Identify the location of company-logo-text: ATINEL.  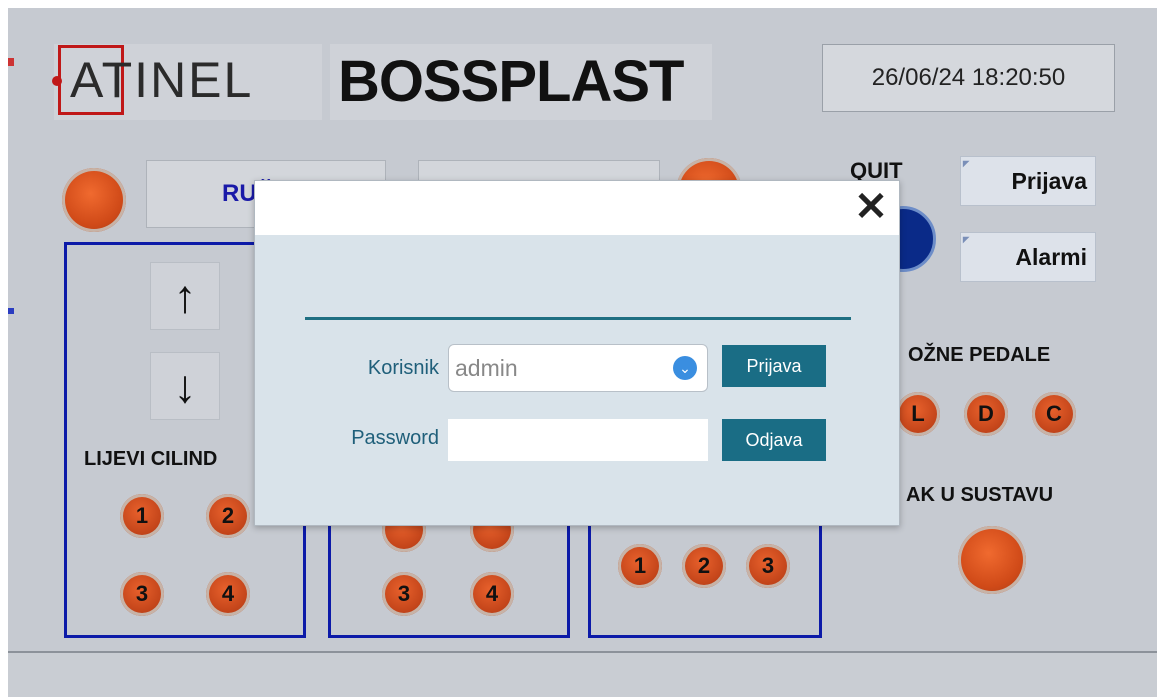
(162, 80).